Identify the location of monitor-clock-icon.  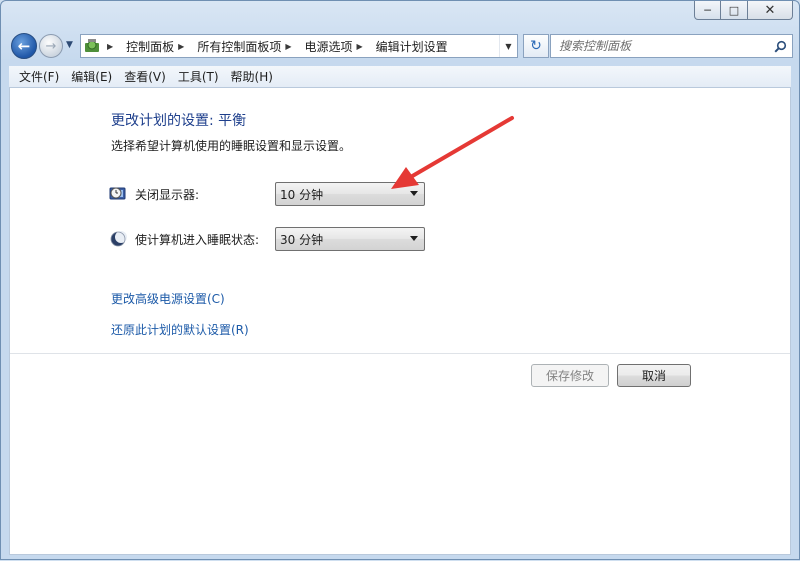
(118, 194).